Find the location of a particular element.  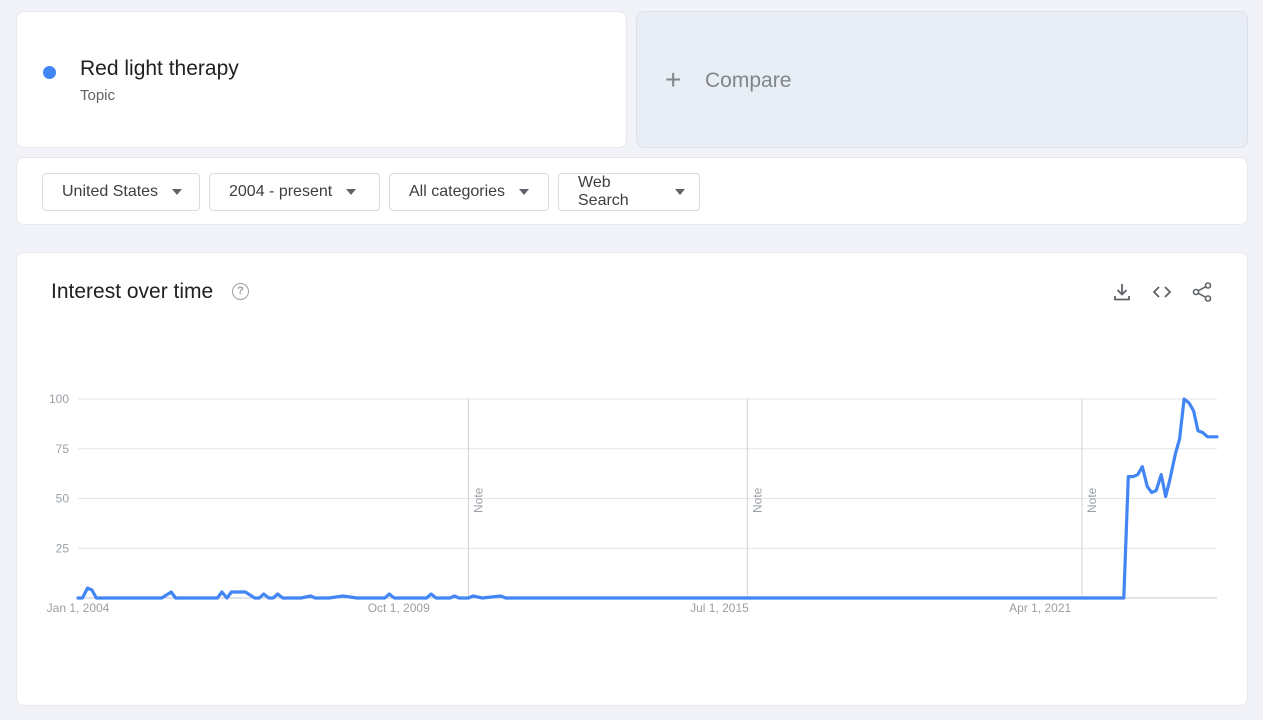

series-color-dot is located at coordinates (49, 72).